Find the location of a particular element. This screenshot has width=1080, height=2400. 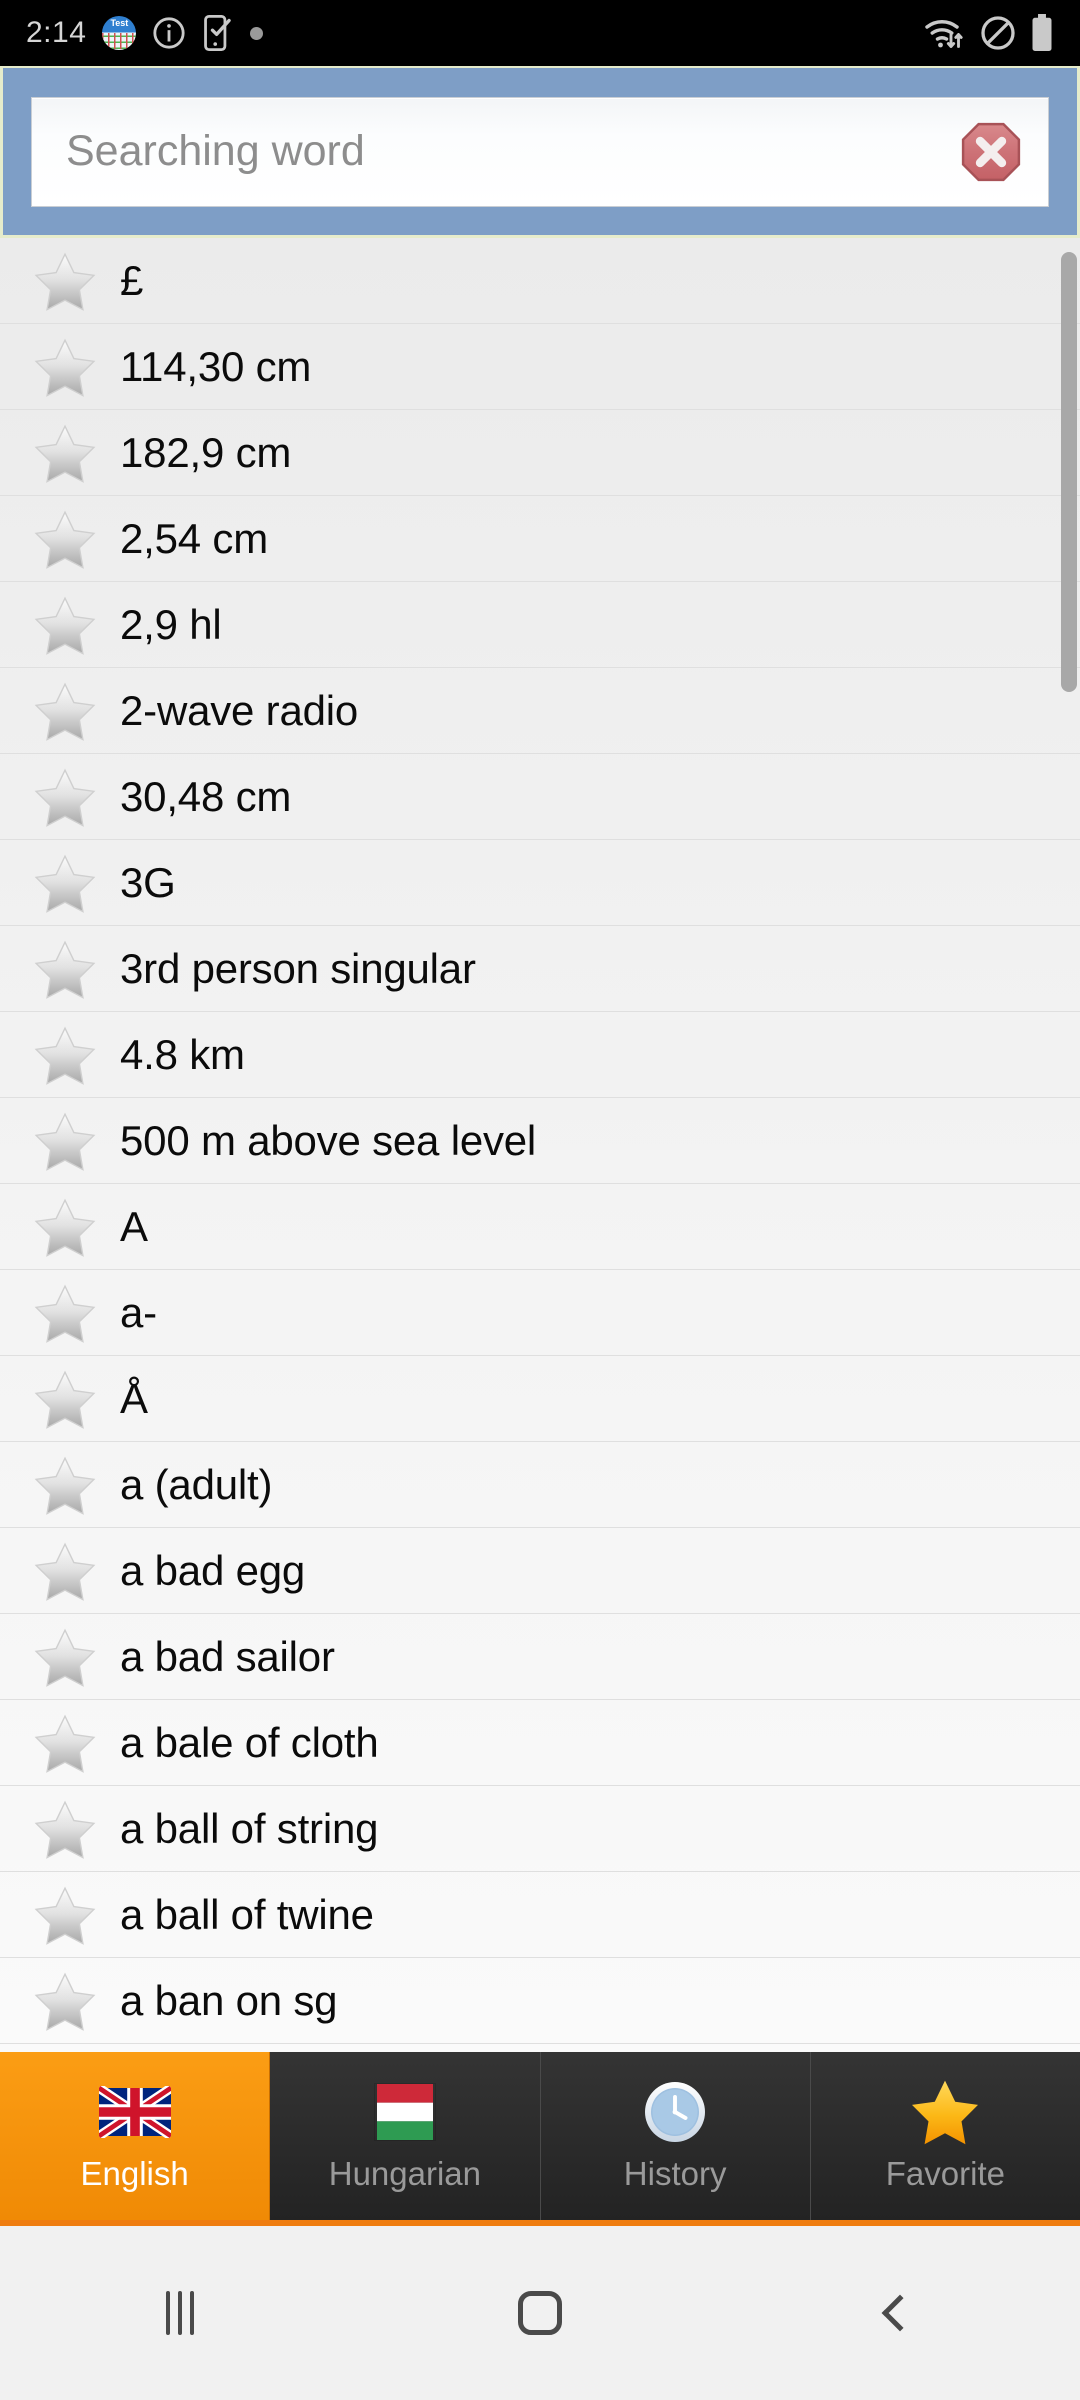

list-item-label: 500 m above sea level is located at coordinates (328, 1140).